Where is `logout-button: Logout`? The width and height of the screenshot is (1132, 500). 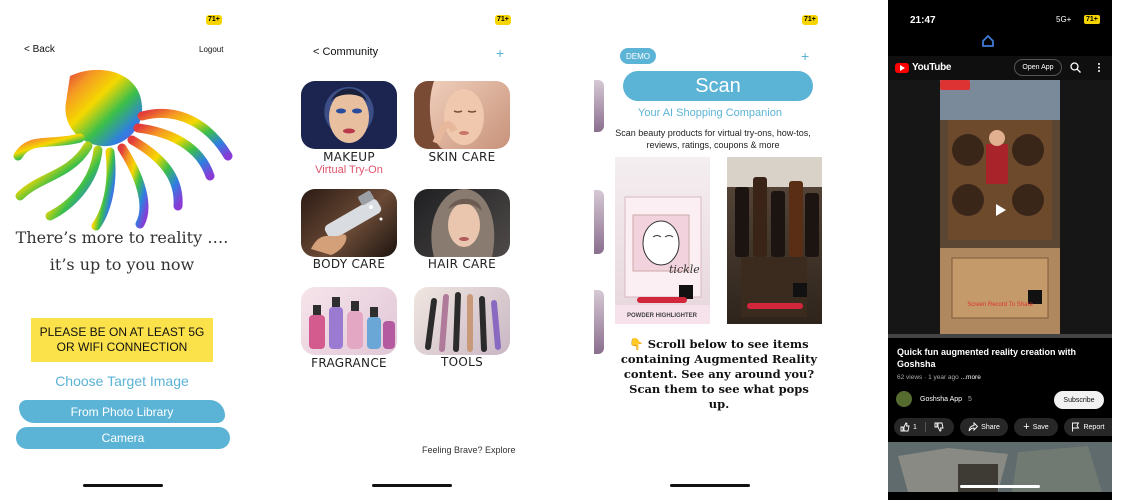
logout-button: Logout is located at coordinates (211, 49).